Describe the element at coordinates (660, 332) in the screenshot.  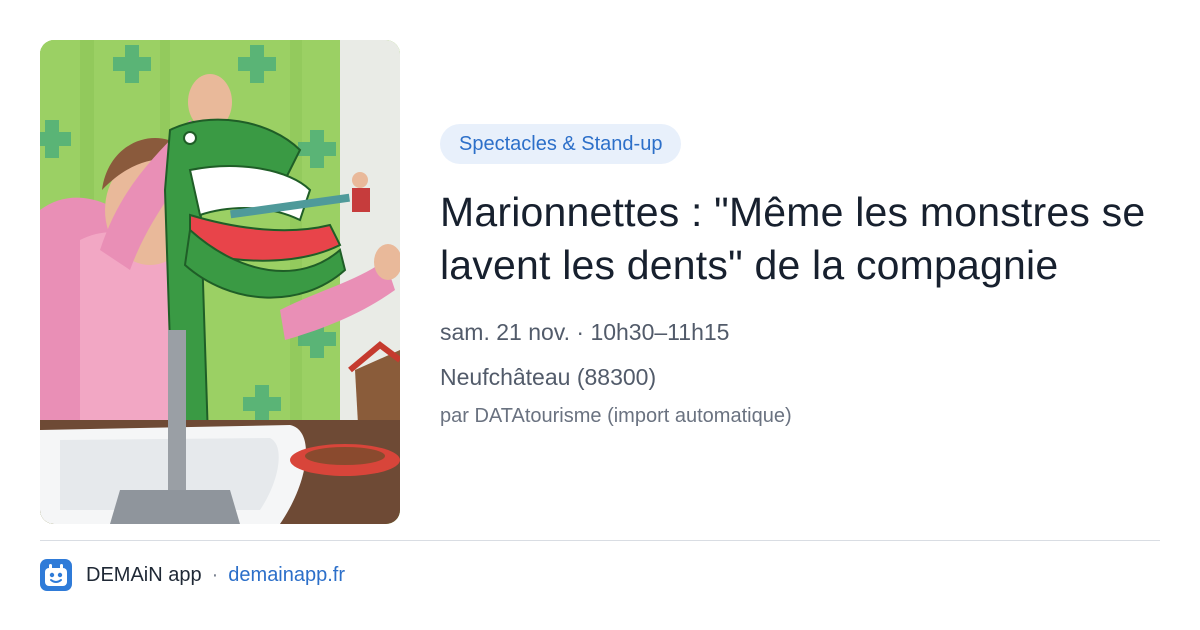
I see `event-time: 10h30–11h15` at that location.